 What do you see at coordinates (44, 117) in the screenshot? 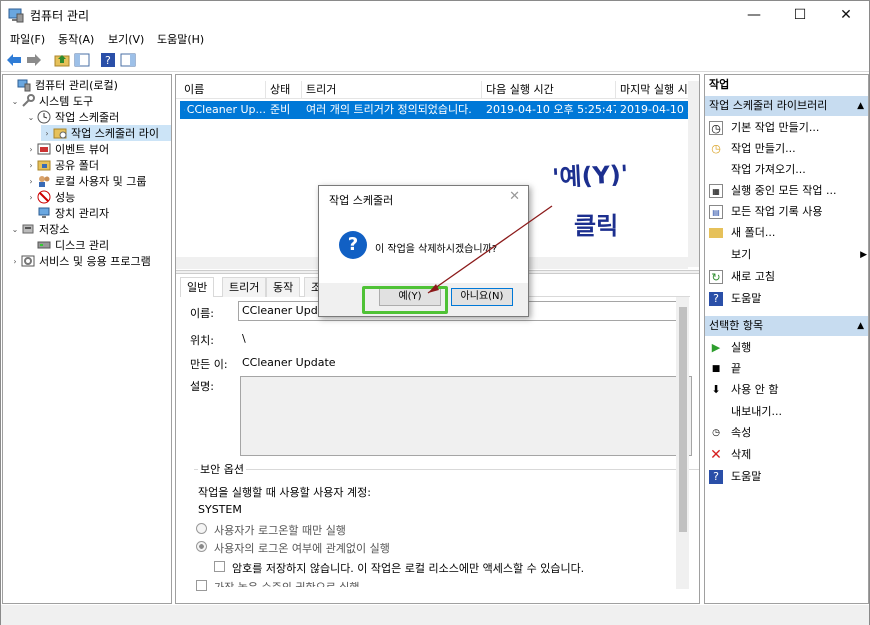
I see `clock-icon` at bounding box center [44, 117].